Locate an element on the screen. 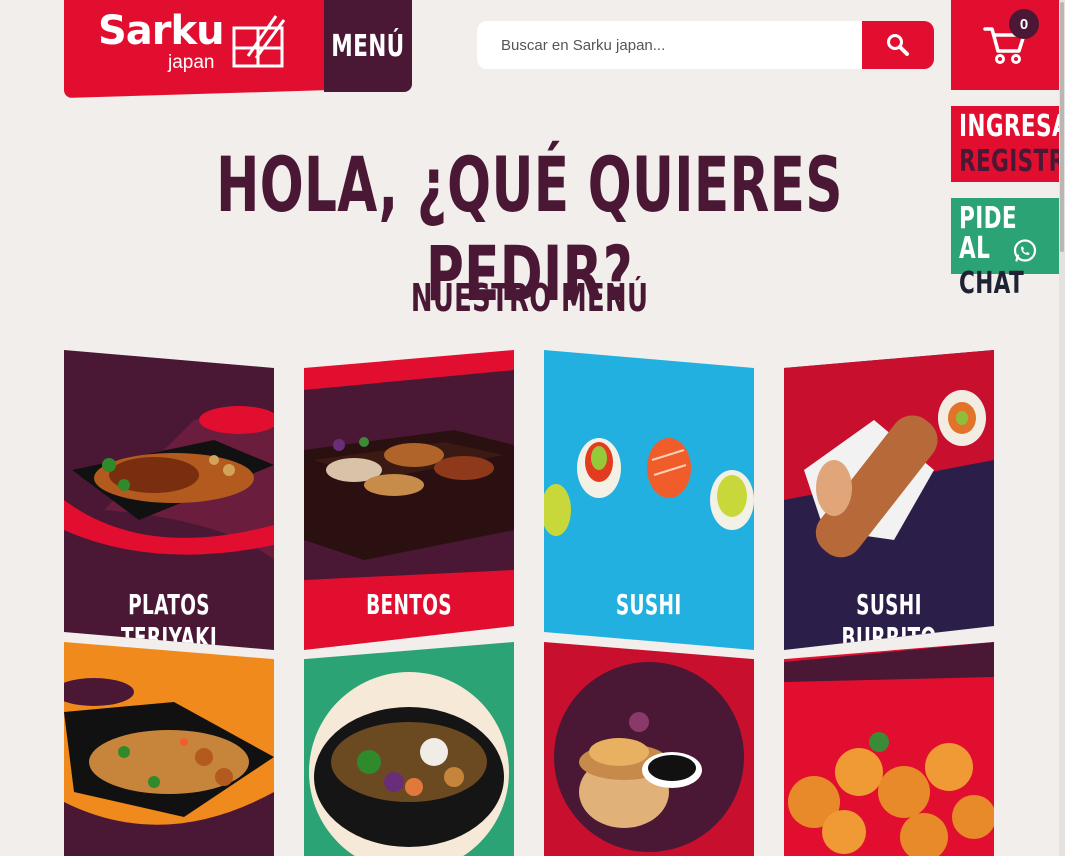 The image size is (1065, 856). fried-rice-image is located at coordinates (169, 749).